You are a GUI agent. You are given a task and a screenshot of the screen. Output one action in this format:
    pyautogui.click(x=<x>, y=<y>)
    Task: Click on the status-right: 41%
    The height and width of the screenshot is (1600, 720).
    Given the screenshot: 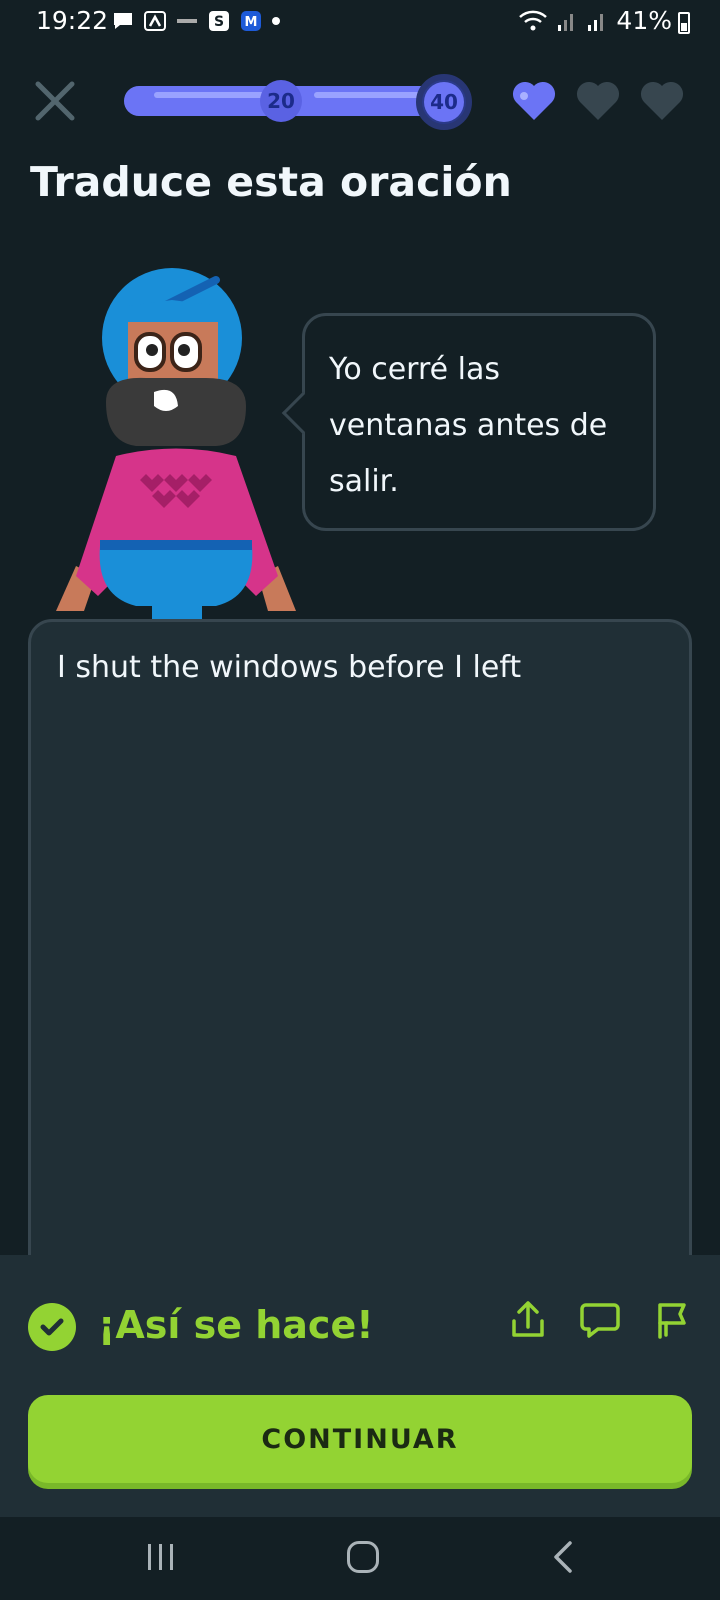 What is the action you would take?
    pyautogui.click(x=595, y=20)
    